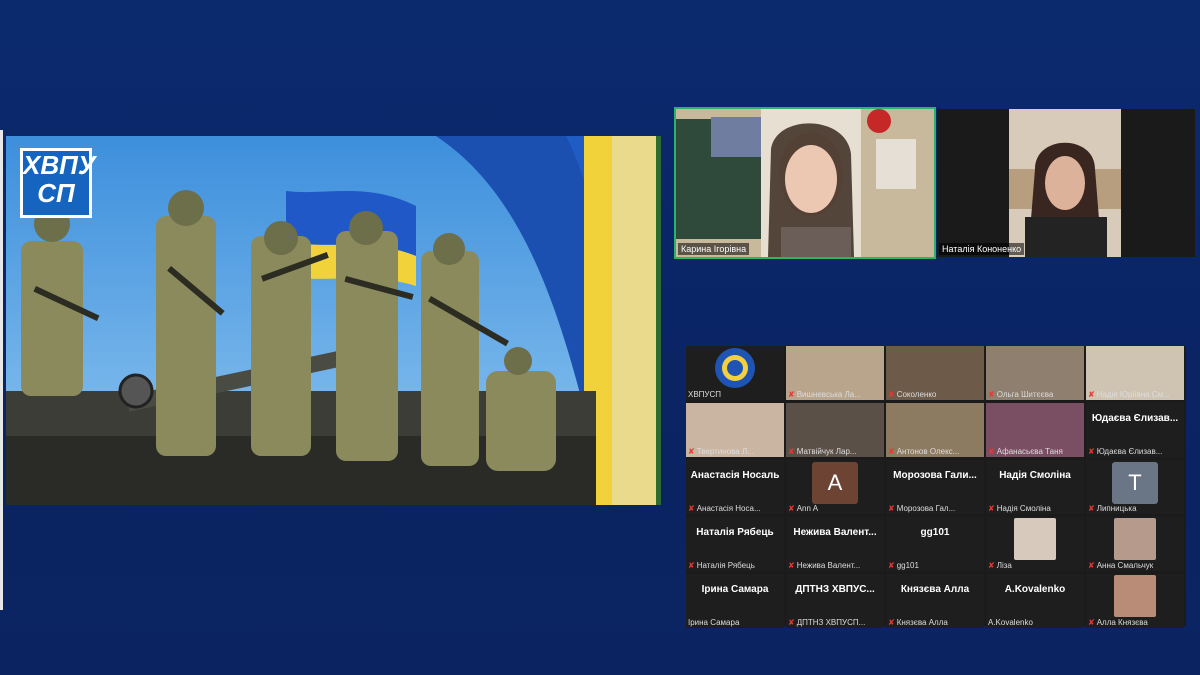 Image resolution: width=1200 pixels, height=675 pixels. Describe the element at coordinates (1, 370) in the screenshot. I see `window-edge` at that location.